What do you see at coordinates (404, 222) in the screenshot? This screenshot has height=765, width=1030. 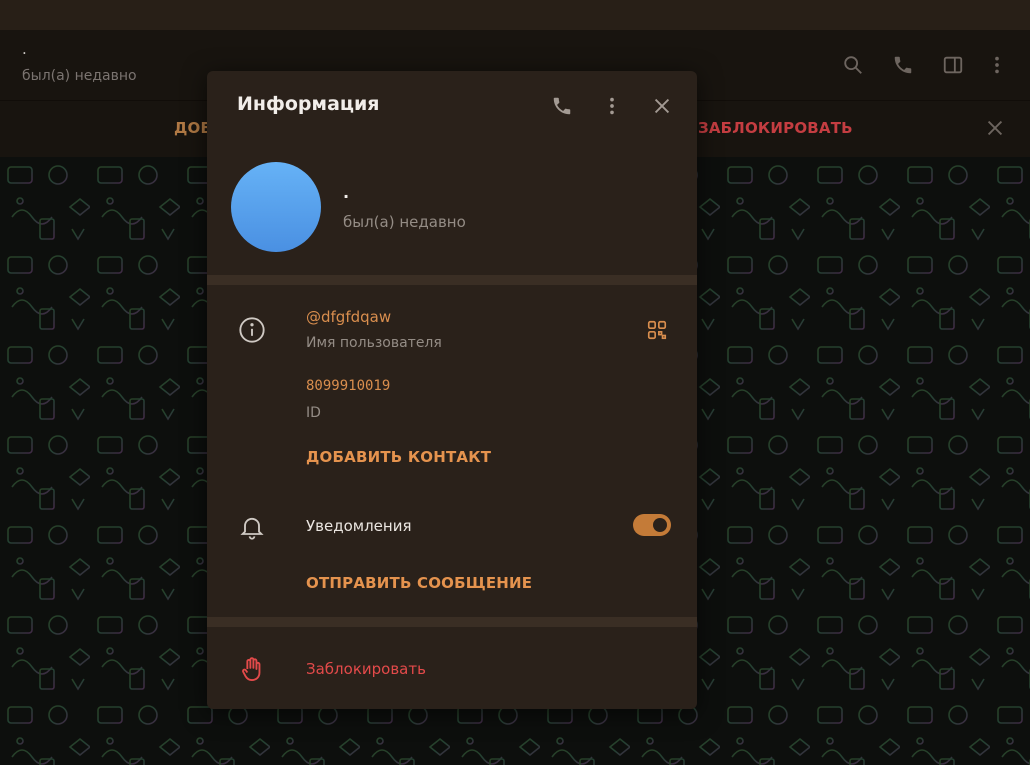 I see `profile-status: был(а) недавно` at bounding box center [404, 222].